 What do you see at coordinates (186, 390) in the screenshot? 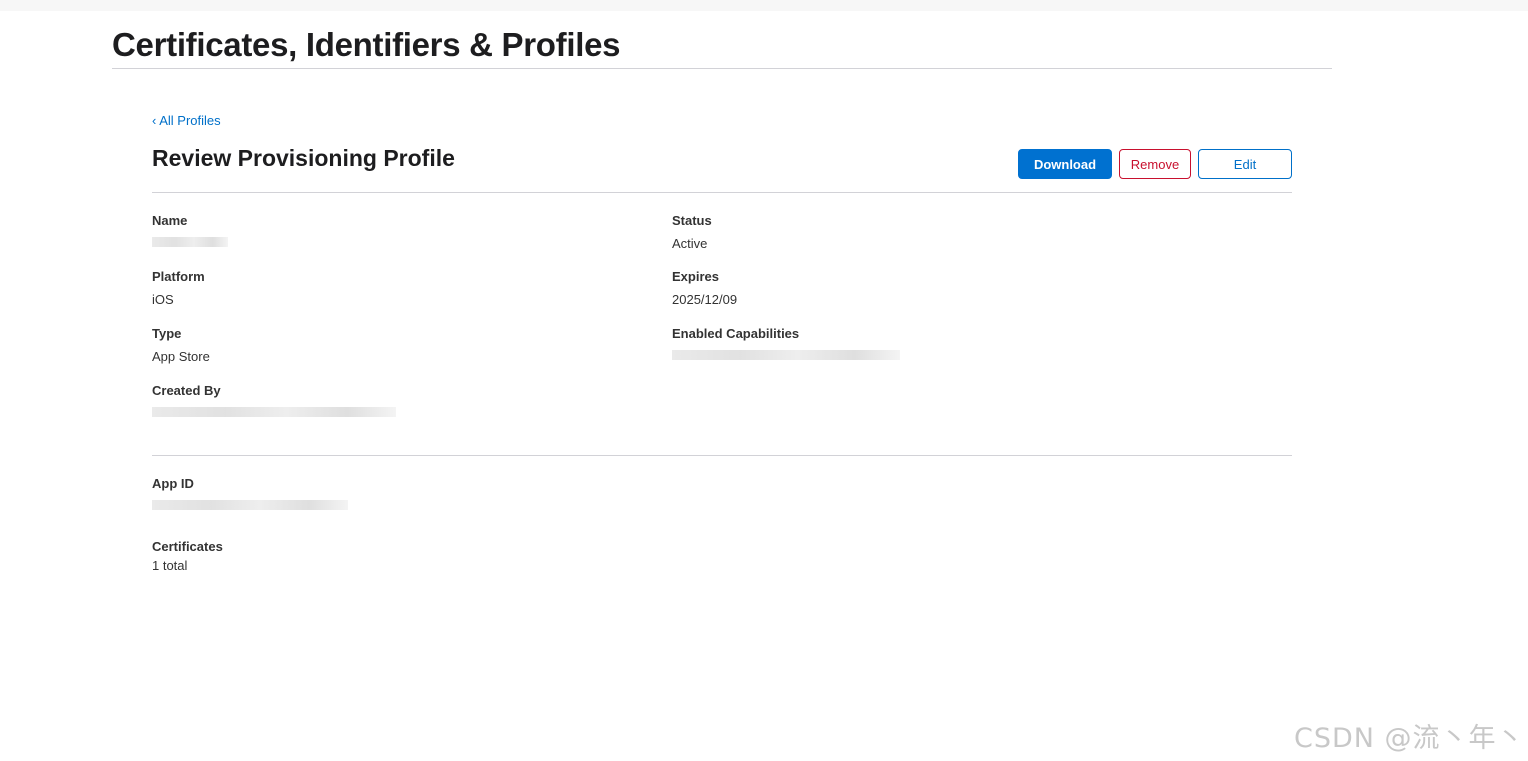
I see `created-by-label: Created By` at bounding box center [186, 390].